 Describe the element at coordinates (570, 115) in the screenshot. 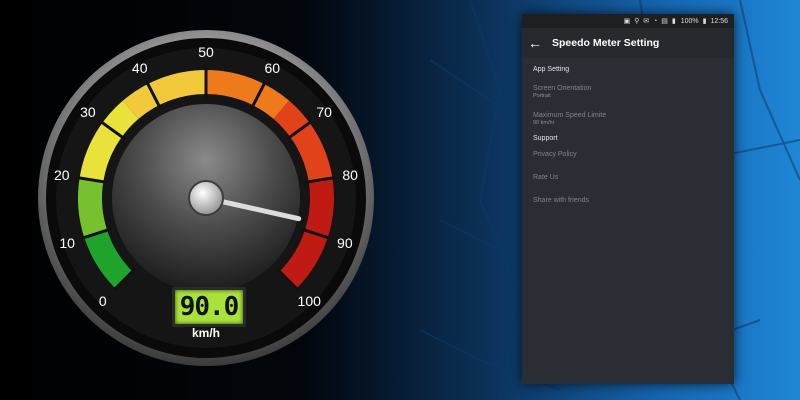

I see `setting-label: Maximum Speed Limite` at that location.